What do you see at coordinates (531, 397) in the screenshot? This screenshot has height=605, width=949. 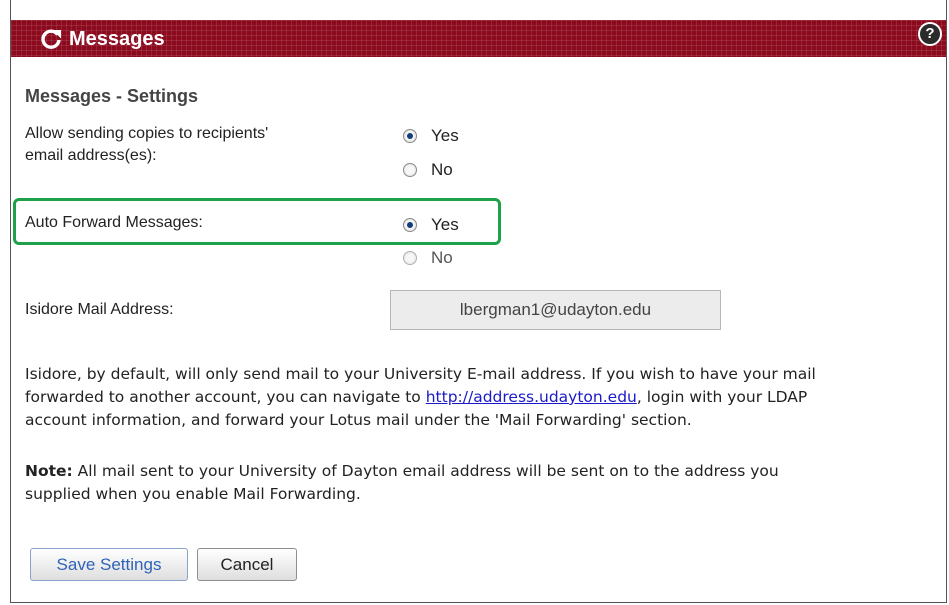 I see `address-link: http://address.udayton.edu` at bounding box center [531, 397].